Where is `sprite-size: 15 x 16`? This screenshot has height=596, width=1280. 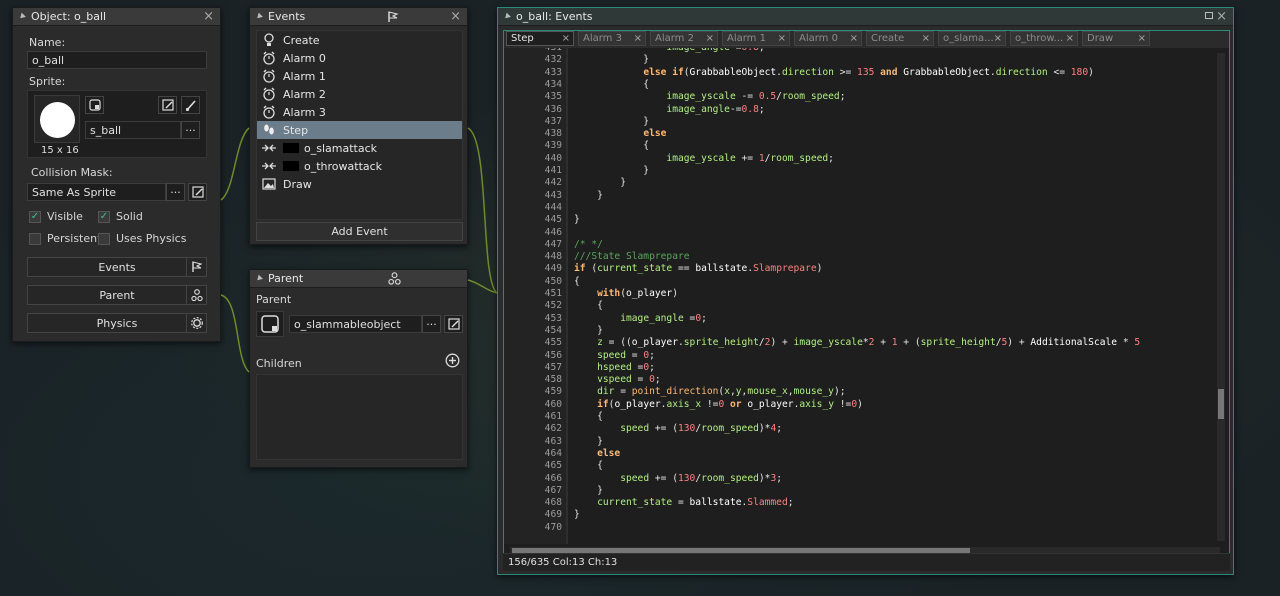 sprite-size: 15 x 16 is located at coordinates (60, 150).